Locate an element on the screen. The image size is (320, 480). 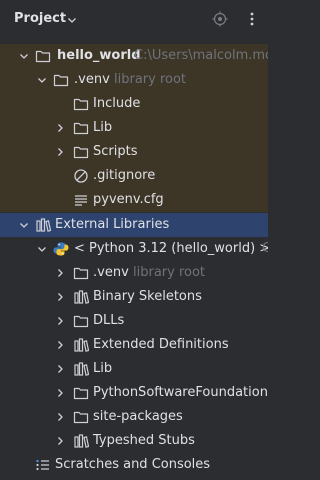
tree-item-label: pyvenv.cfg is located at coordinates (128, 199).